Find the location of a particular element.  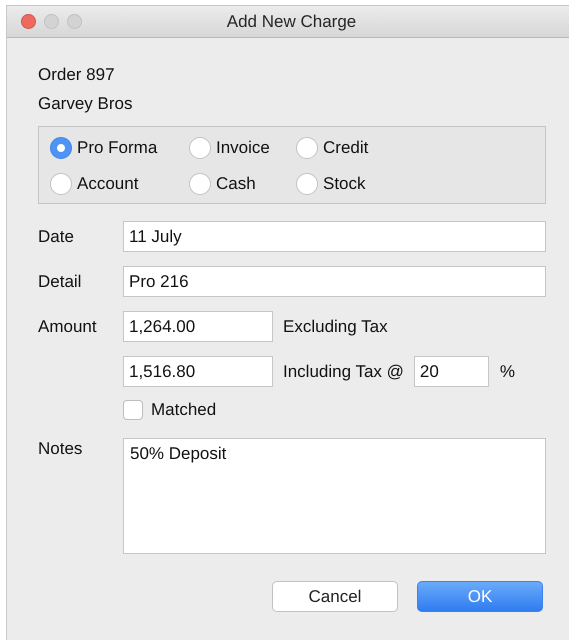

order-number: Order 897 is located at coordinates (77, 75).